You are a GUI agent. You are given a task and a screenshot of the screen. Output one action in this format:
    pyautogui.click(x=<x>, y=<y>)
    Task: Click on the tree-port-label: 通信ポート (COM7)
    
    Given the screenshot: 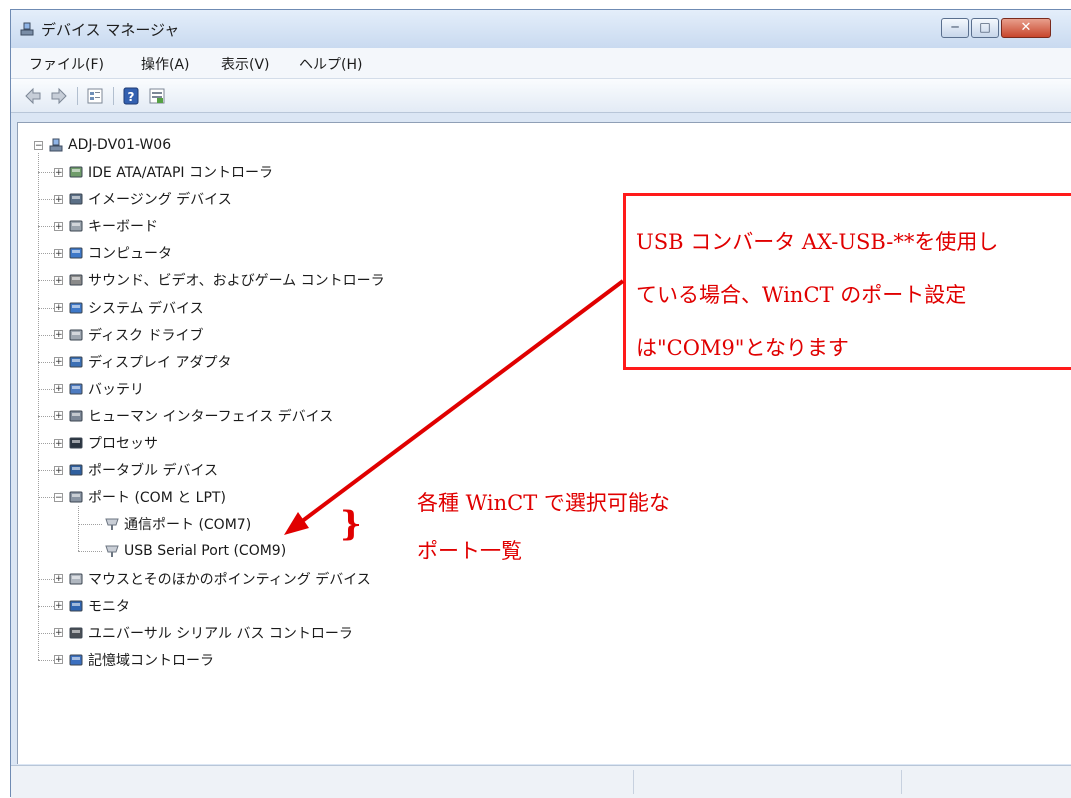 What is the action you would take?
    pyautogui.click(x=188, y=525)
    